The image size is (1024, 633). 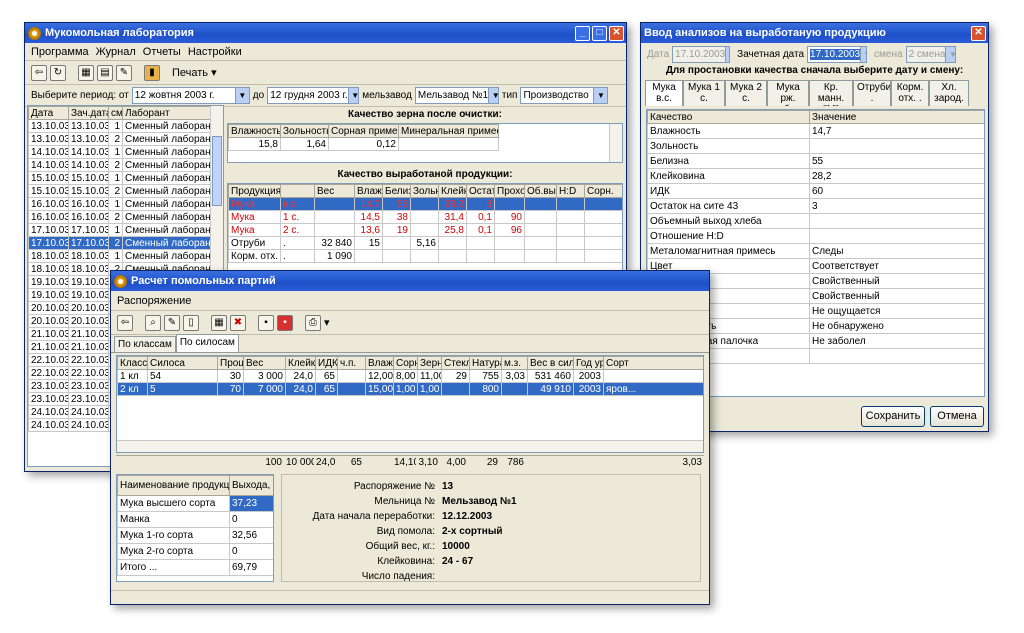 What do you see at coordinates (896, 206) in the screenshot?
I see `quality-value: 3` at bounding box center [896, 206].